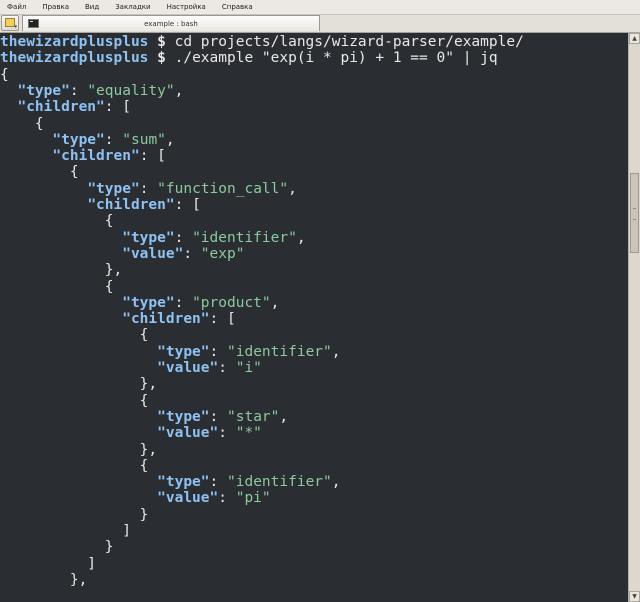 The image size is (640, 602). What do you see at coordinates (634, 317) in the screenshot?
I see `vertical-scrollbar: ▲ ▼` at bounding box center [634, 317].